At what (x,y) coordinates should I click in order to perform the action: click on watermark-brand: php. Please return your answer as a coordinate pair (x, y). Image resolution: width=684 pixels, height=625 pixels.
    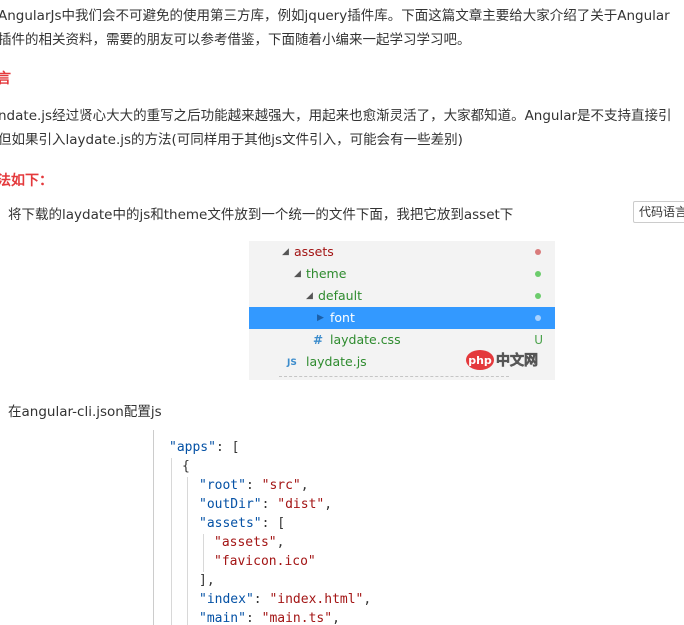
    Looking at the image, I should click on (480, 360).